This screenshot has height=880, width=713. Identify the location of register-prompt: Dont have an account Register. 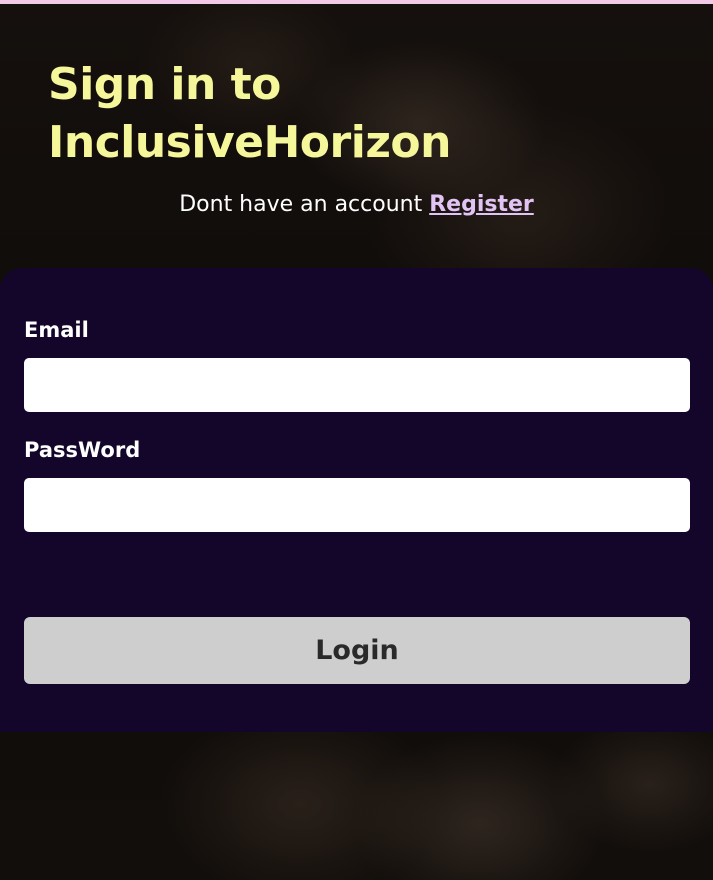
(356, 204).